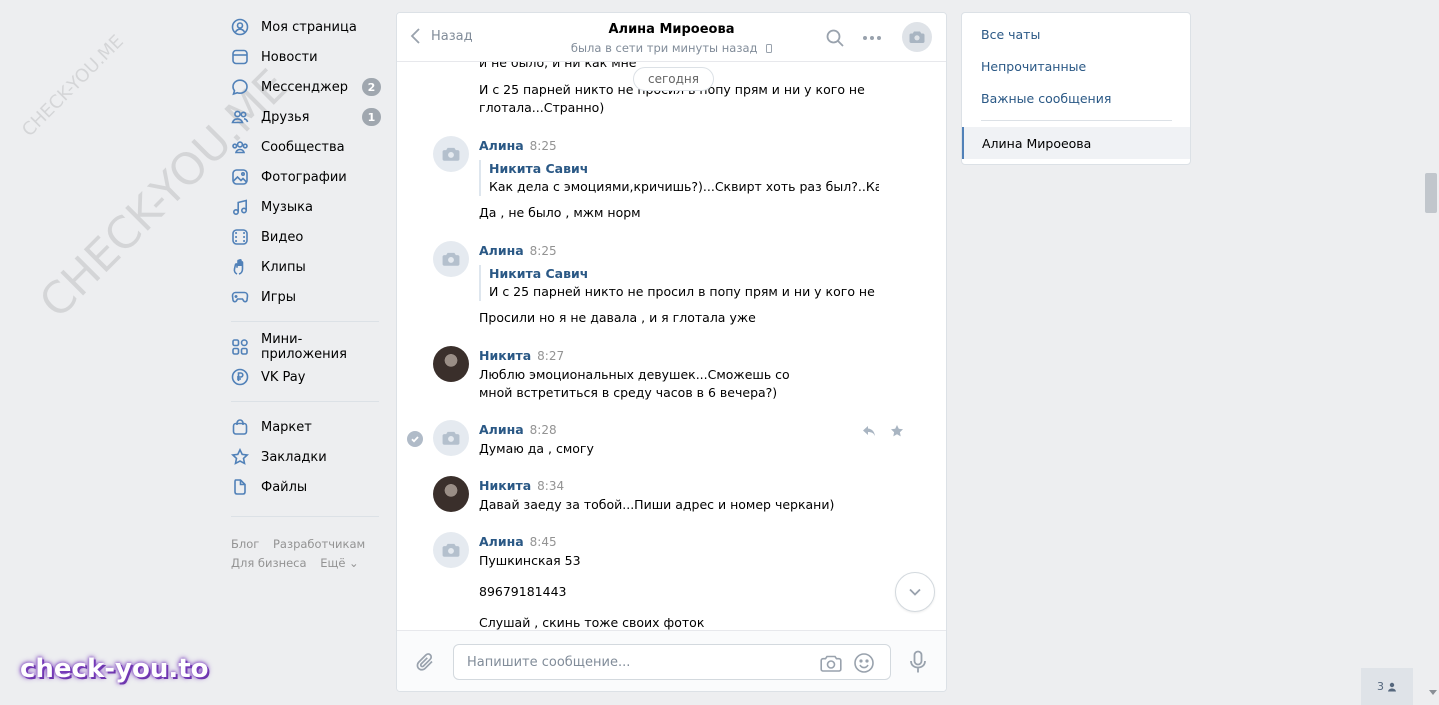  I want to click on footer-link-business: Для бизнеса, so click(269, 563).